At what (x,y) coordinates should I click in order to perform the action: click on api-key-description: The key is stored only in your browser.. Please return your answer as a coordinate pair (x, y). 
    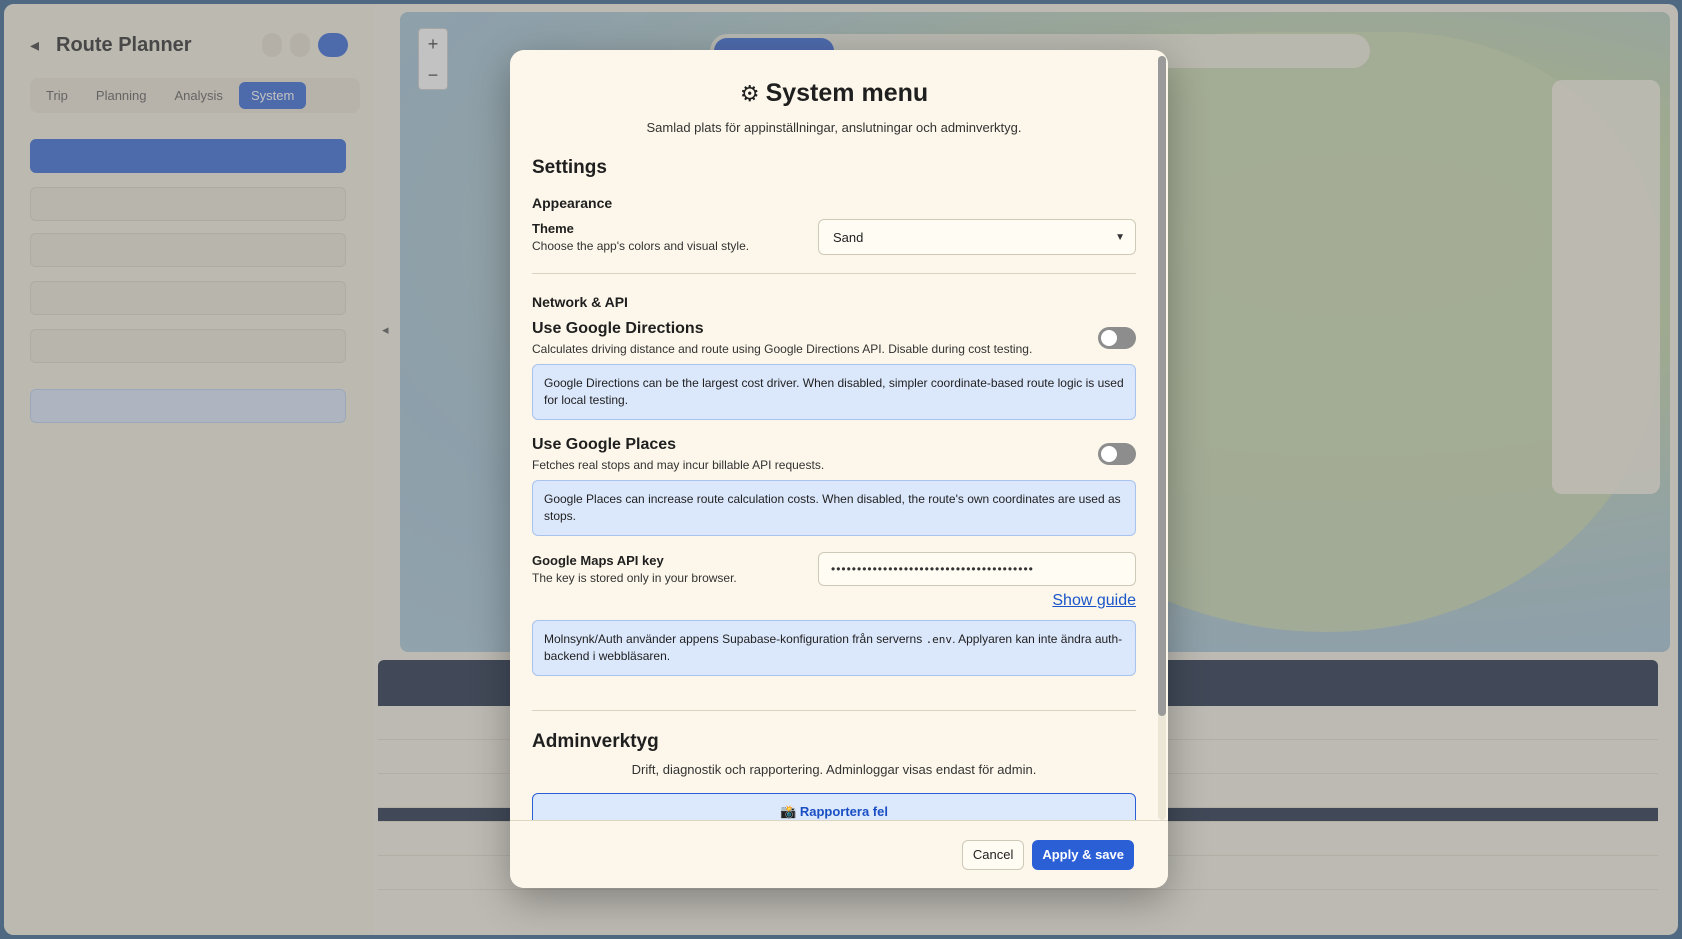
    Looking at the image, I should click on (634, 578).